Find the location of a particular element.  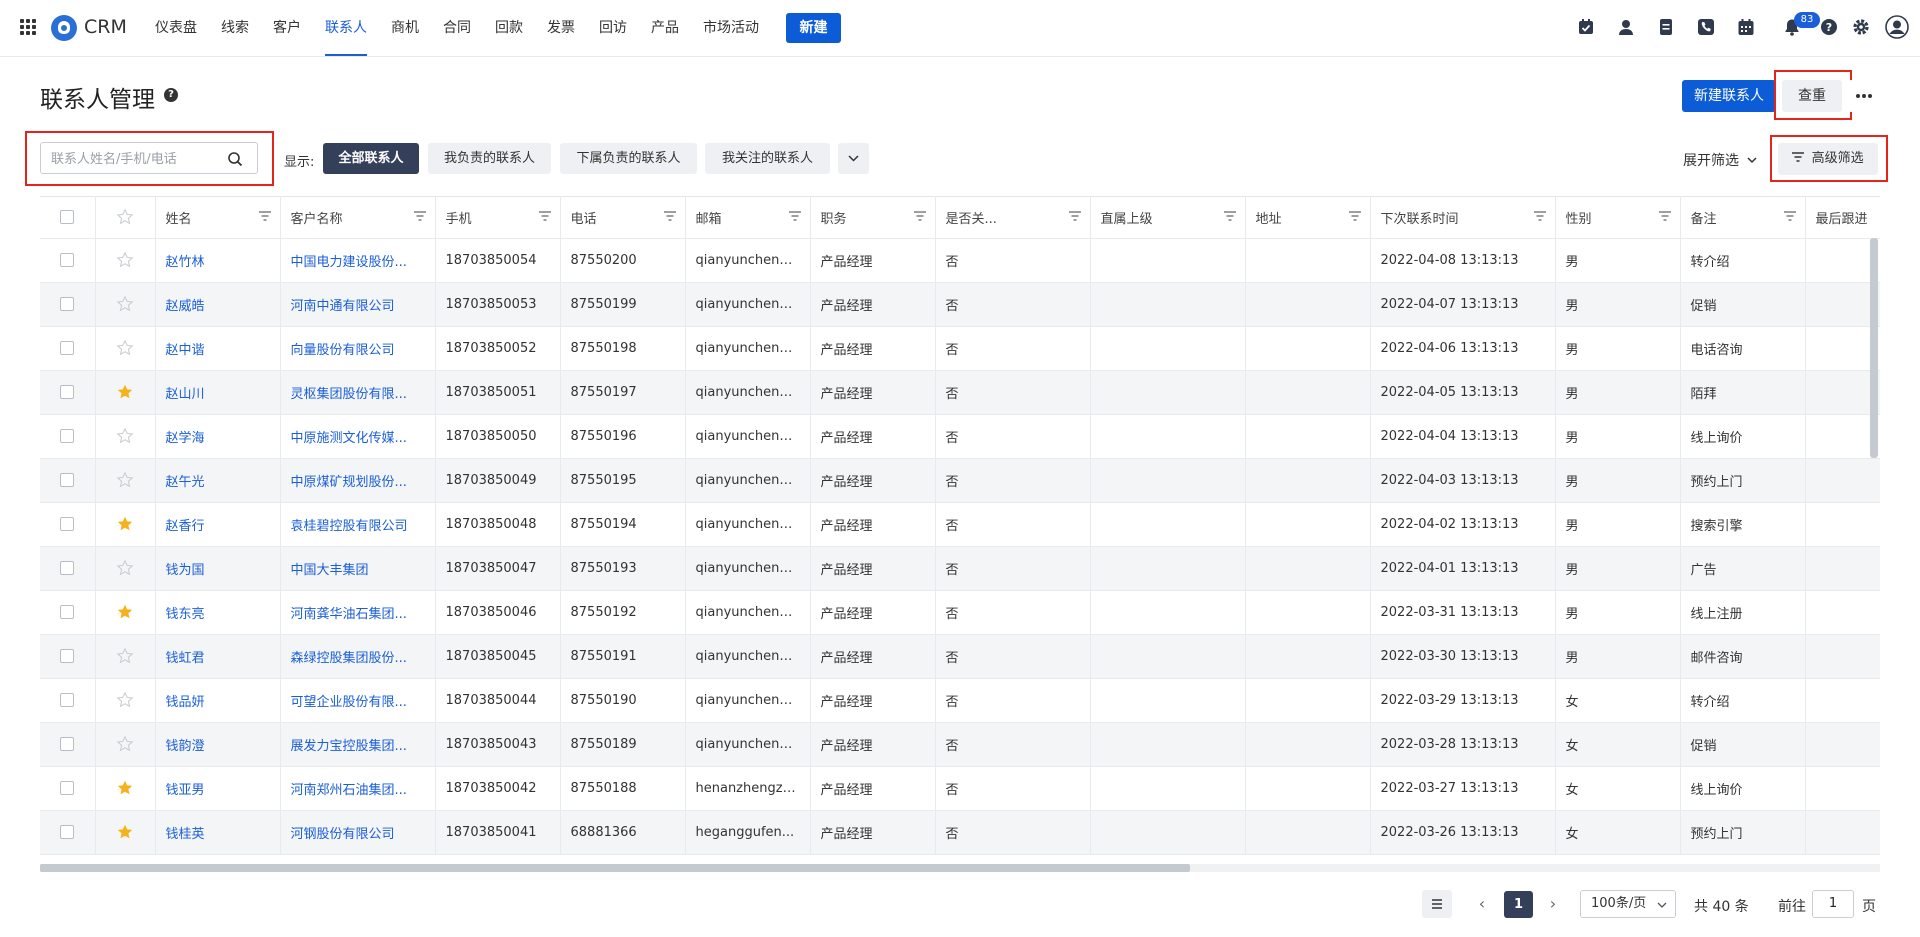

search-input is located at coordinates (138, 159).